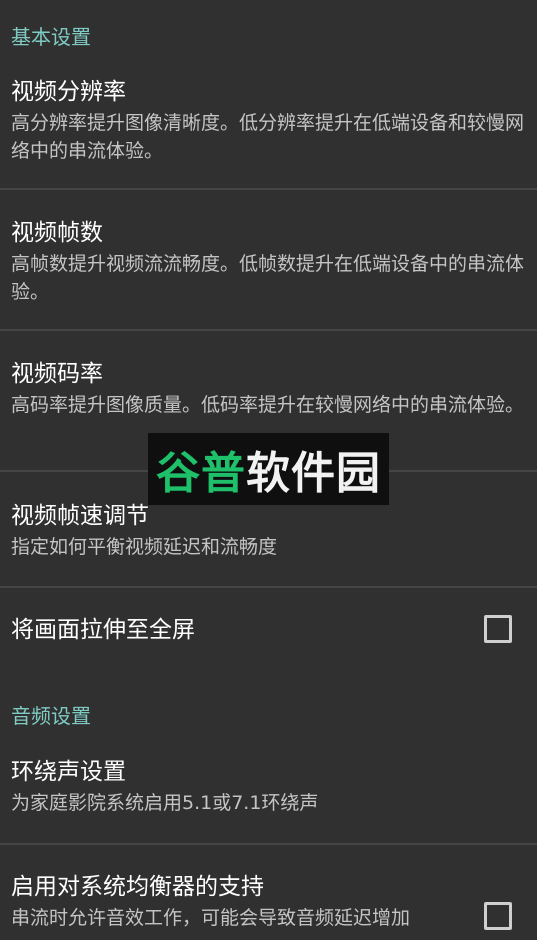 This screenshot has height=940, width=537. What do you see at coordinates (68, 772) in the screenshot?
I see `pref-title: 环绕声设置` at bounding box center [68, 772].